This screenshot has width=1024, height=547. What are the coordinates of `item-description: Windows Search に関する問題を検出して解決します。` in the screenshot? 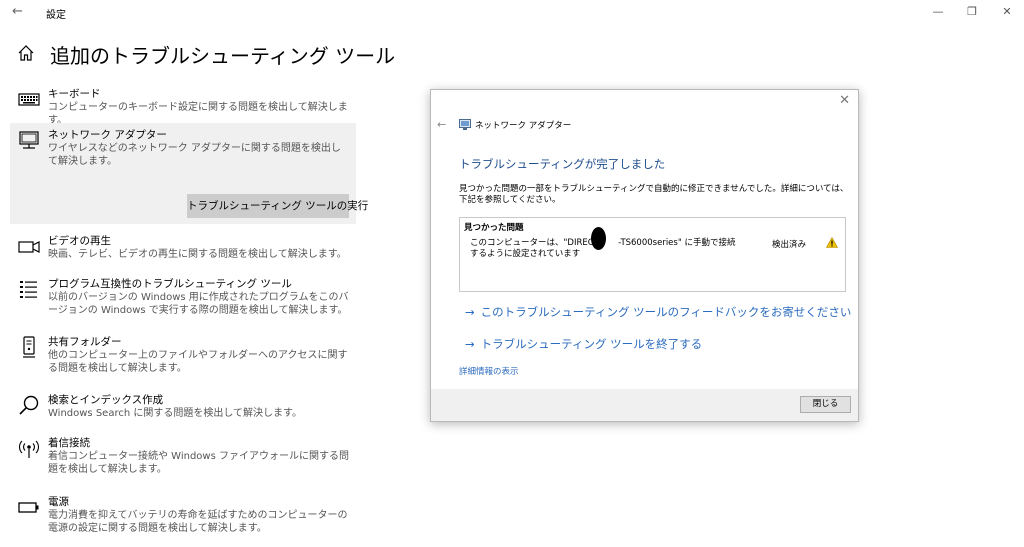 It's located at (175, 413).